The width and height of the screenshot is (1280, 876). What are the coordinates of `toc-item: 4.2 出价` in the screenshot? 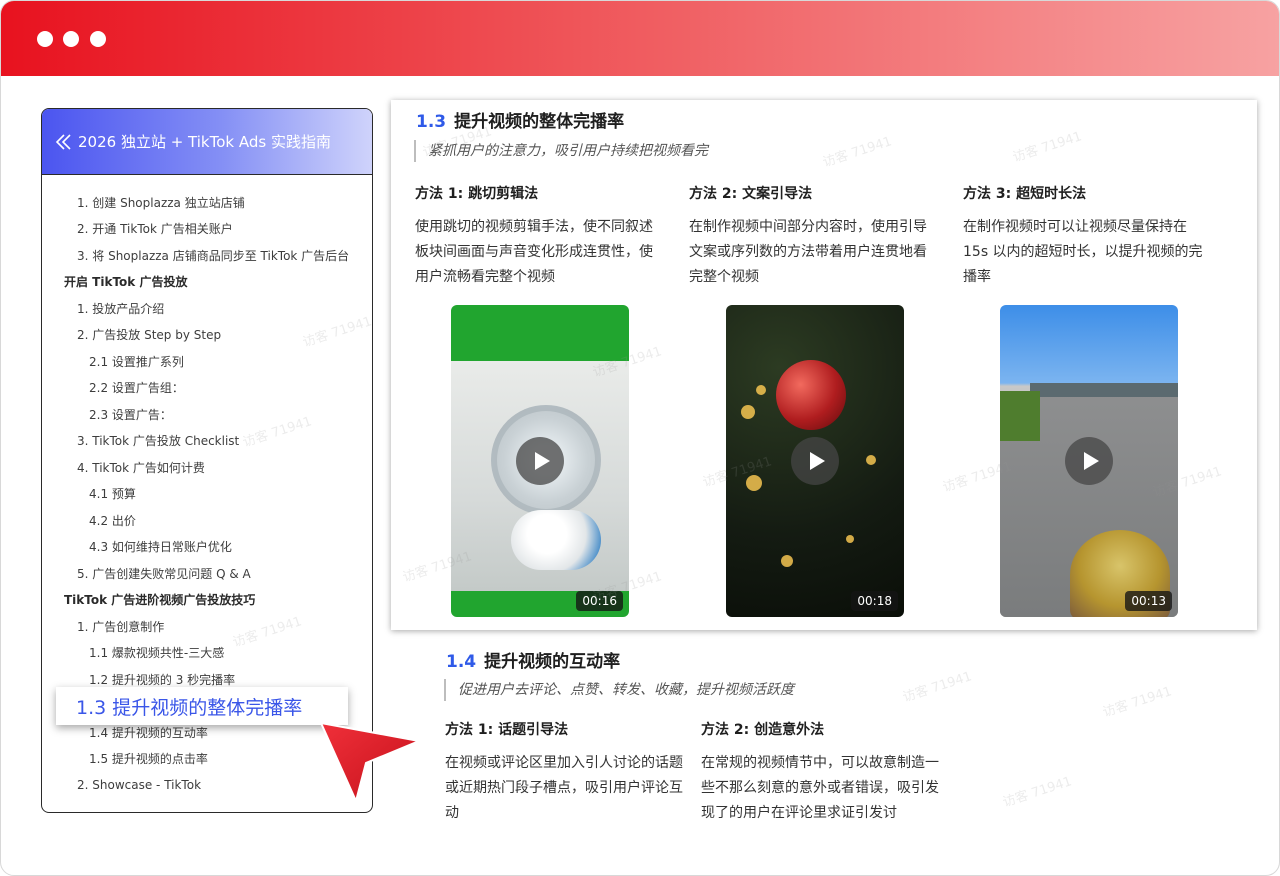 It's located at (207, 520).